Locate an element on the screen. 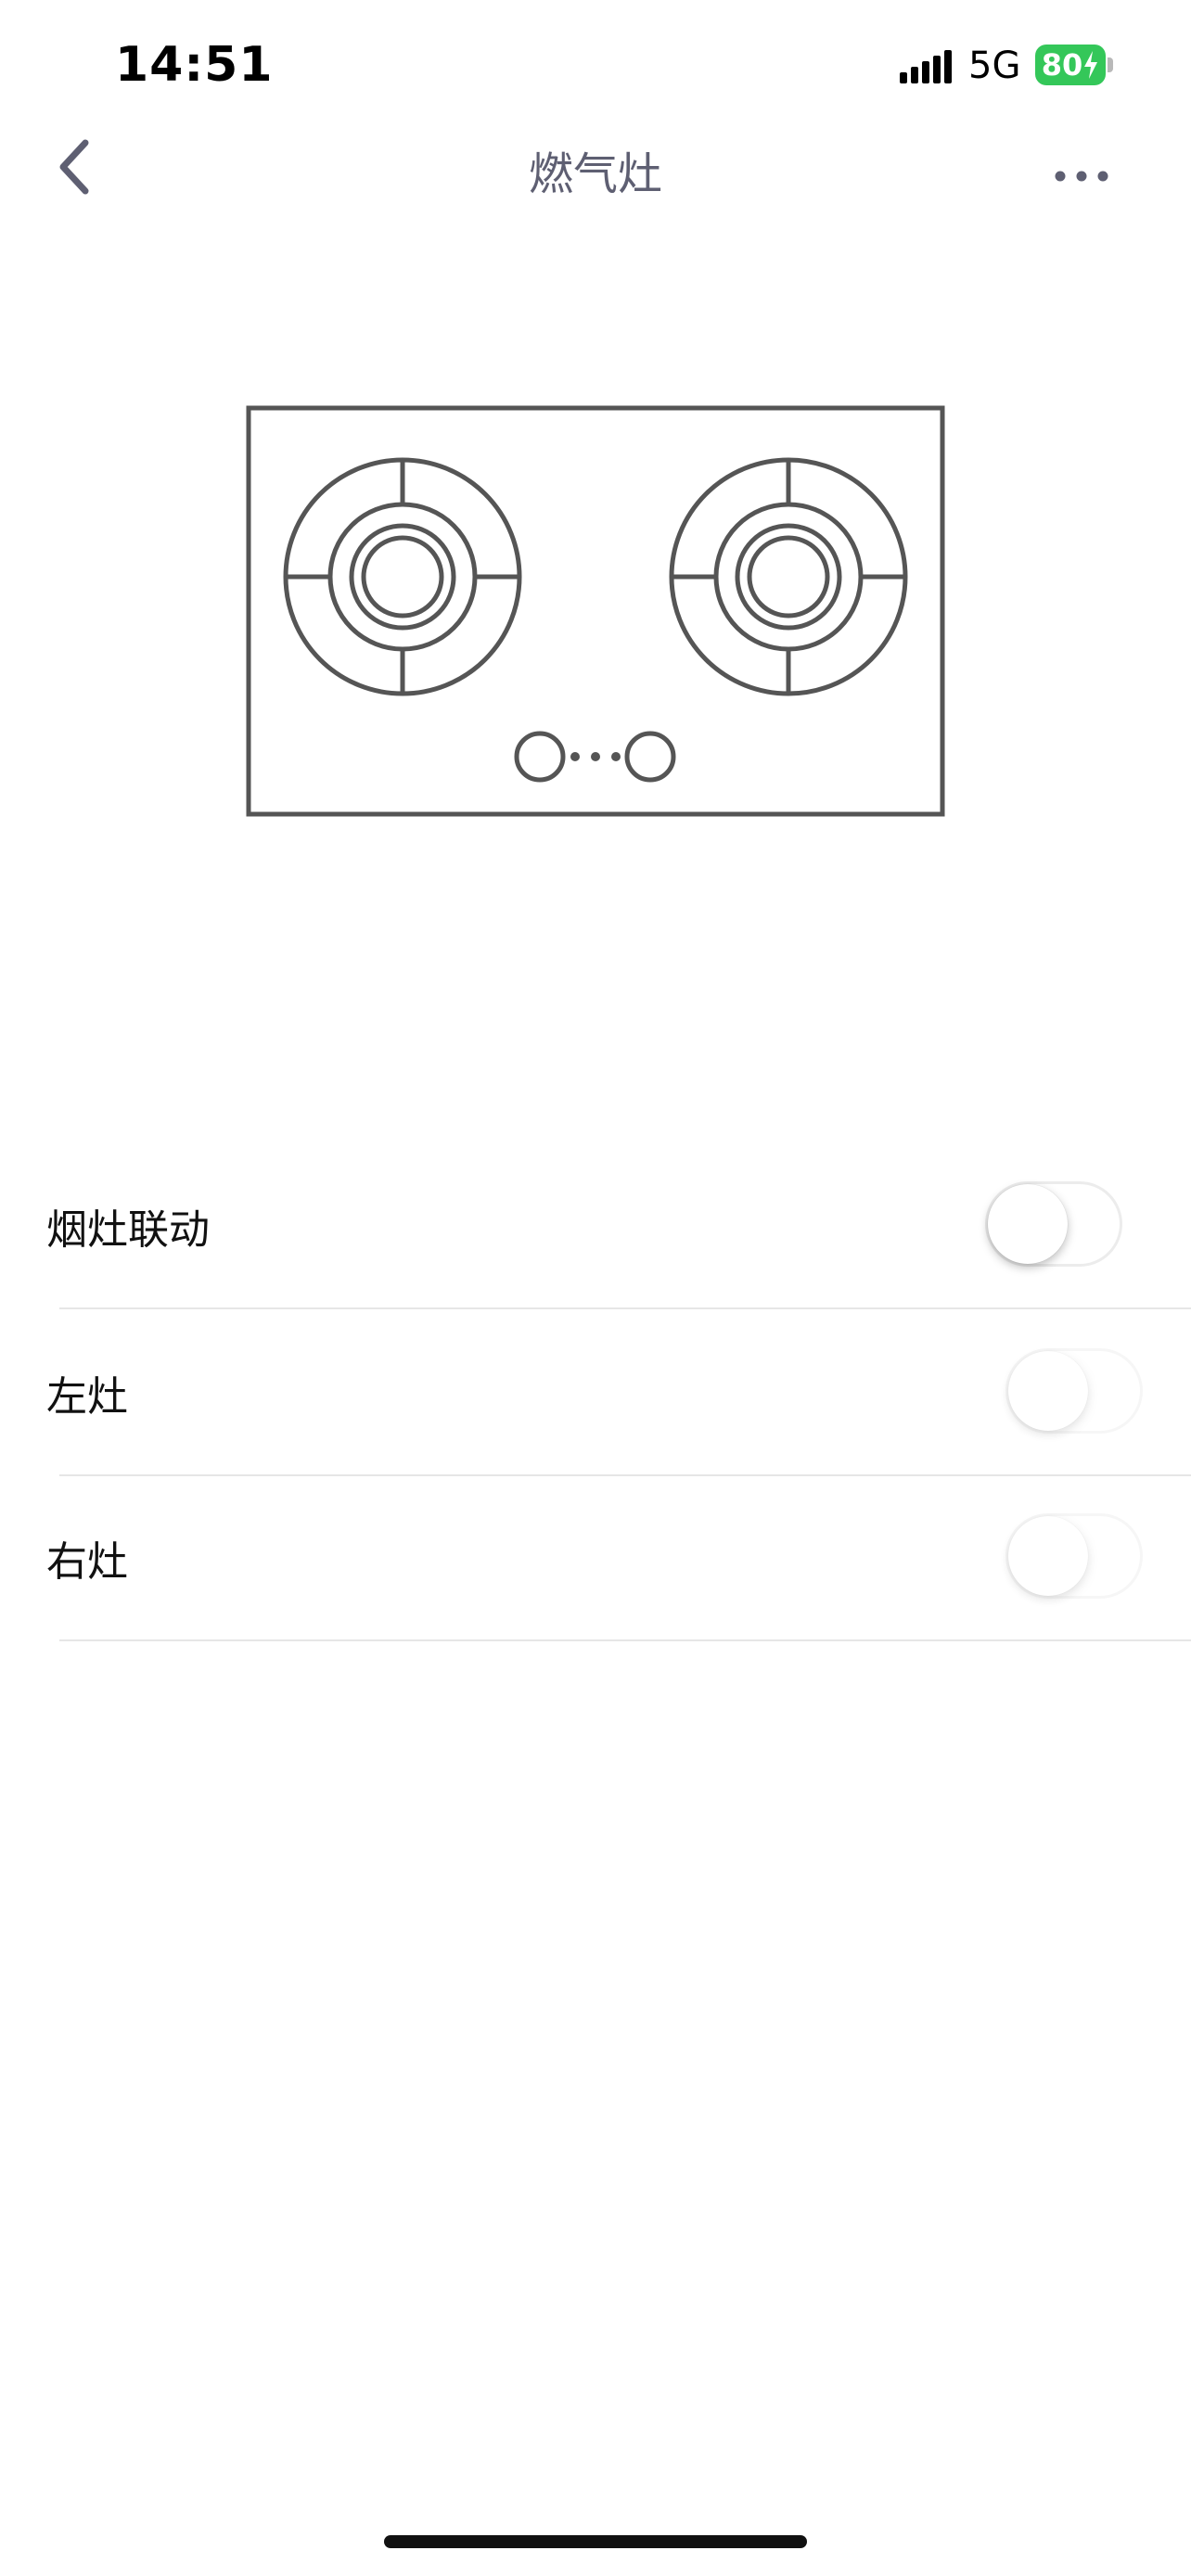 The image size is (1191, 2576). more-button is located at coordinates (1081, 176).